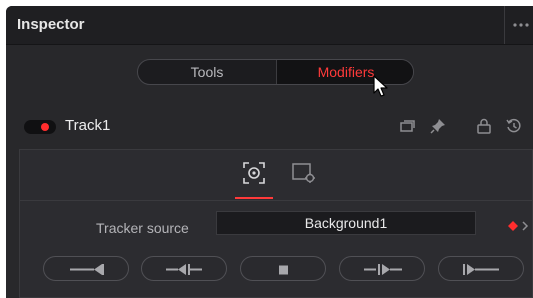  Describe the element at coordinates (269, 25) in the screenshot. I see `inspector-header: Inspector` at that location.